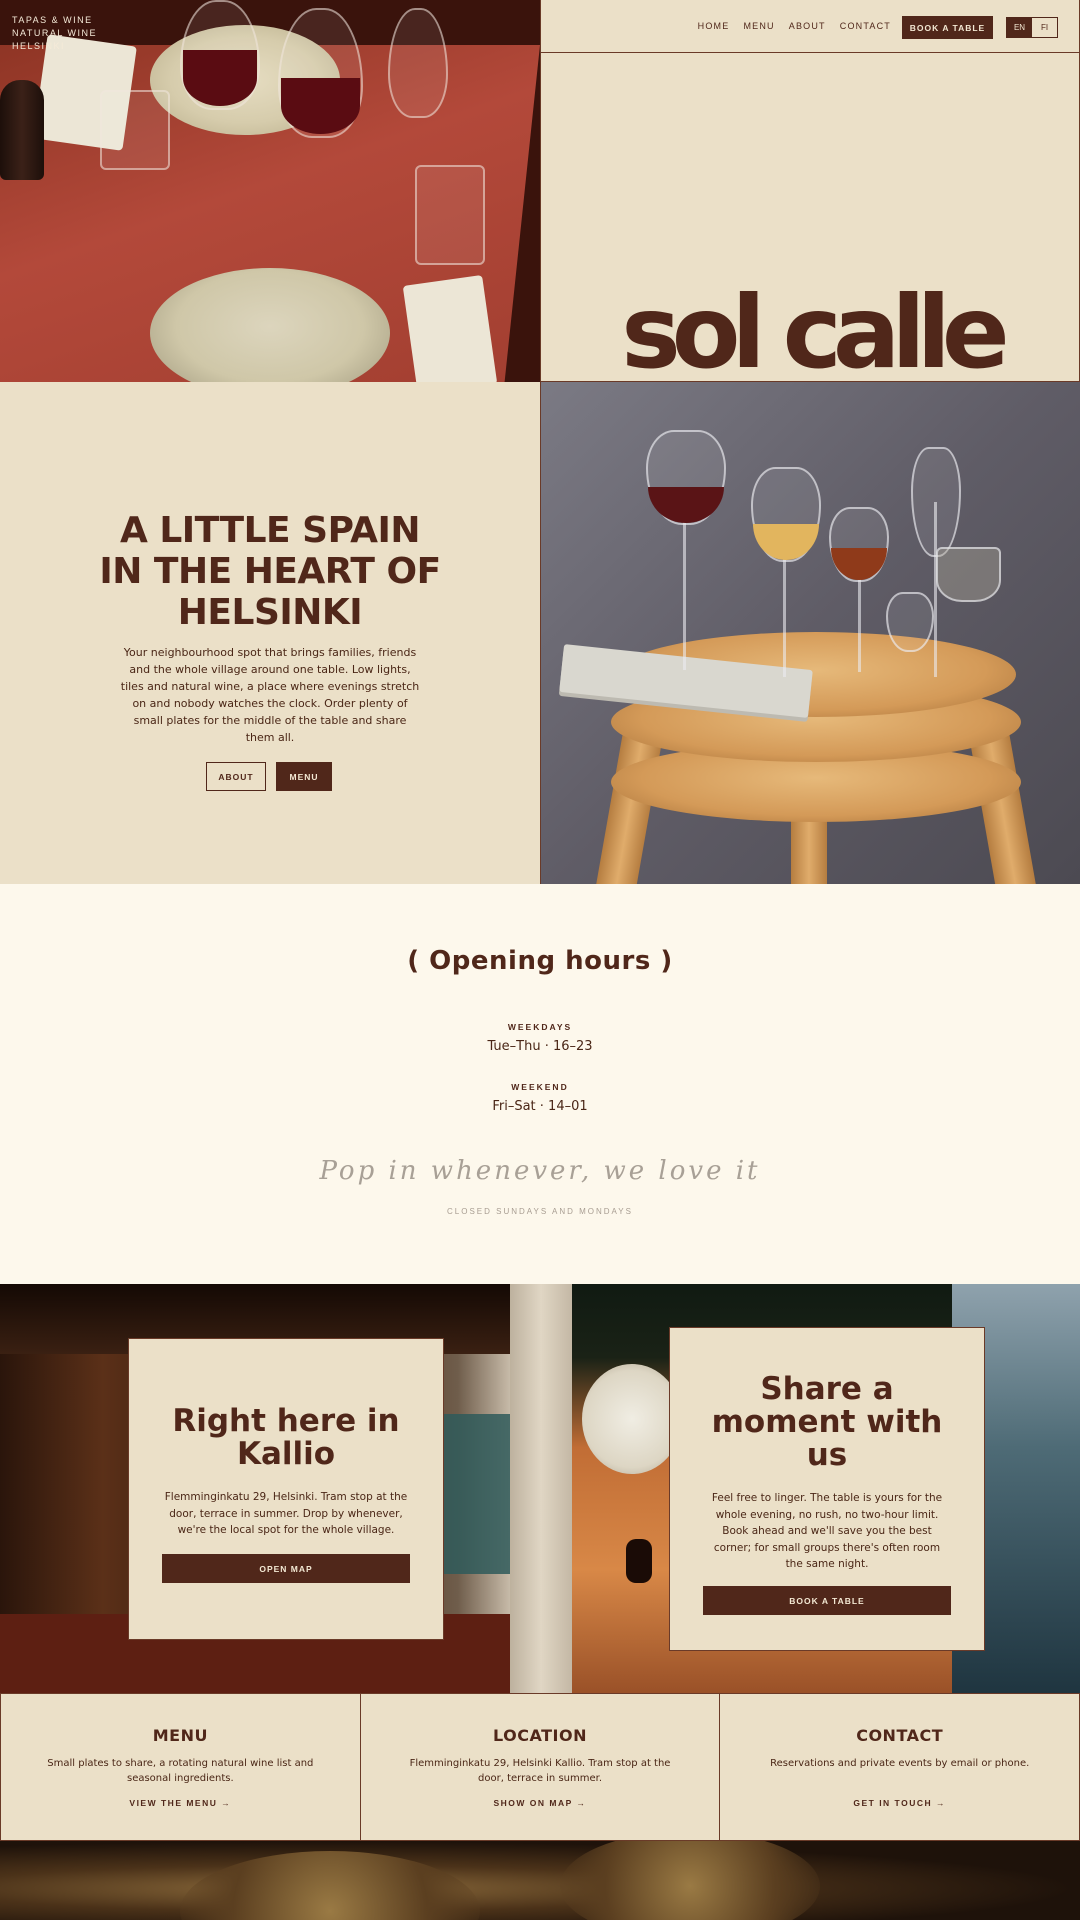 This screenshot has width=1080, height=1920. Describe the element at coordinates (540, 1211) in the screenshot. I see `closed-days-note: CLOSED SUNDAYS AND MONDAYS` at that location.